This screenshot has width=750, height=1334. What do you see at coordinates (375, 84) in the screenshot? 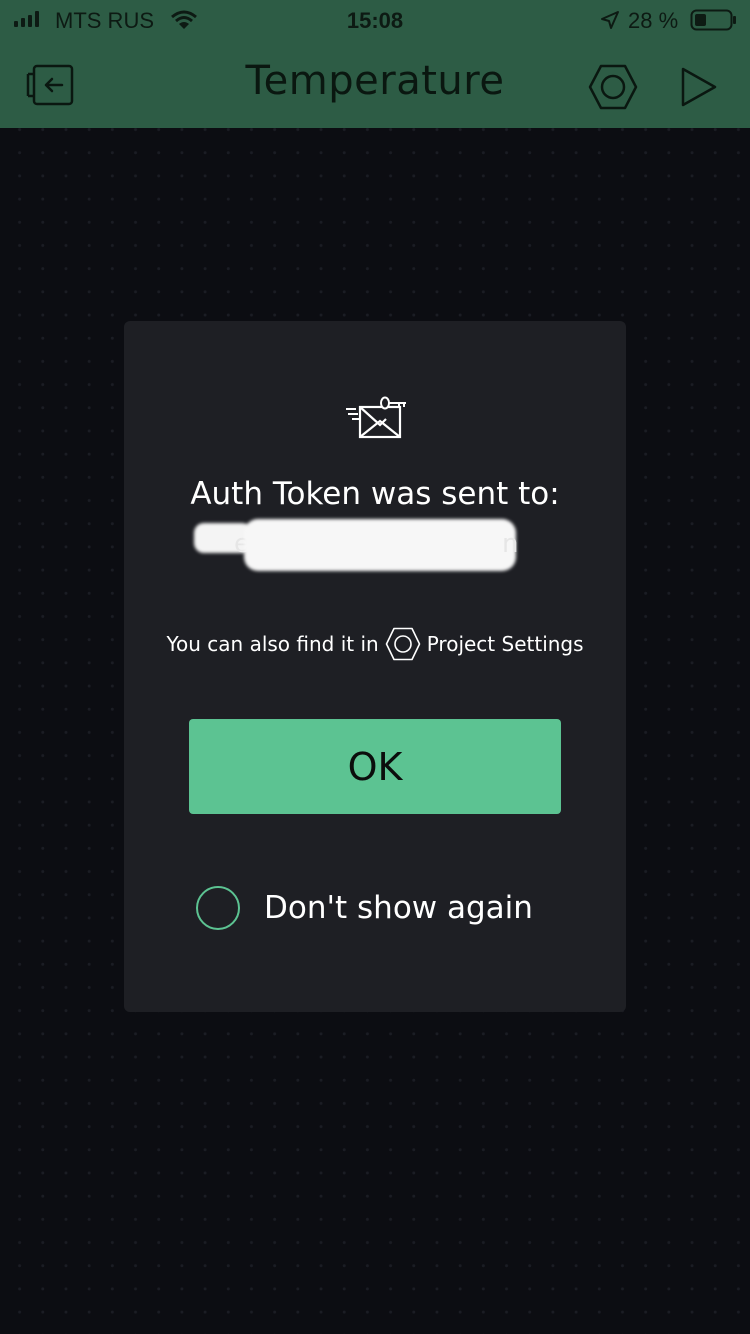
I see `app-bar: Temperature` at bounding box center [375, 84].